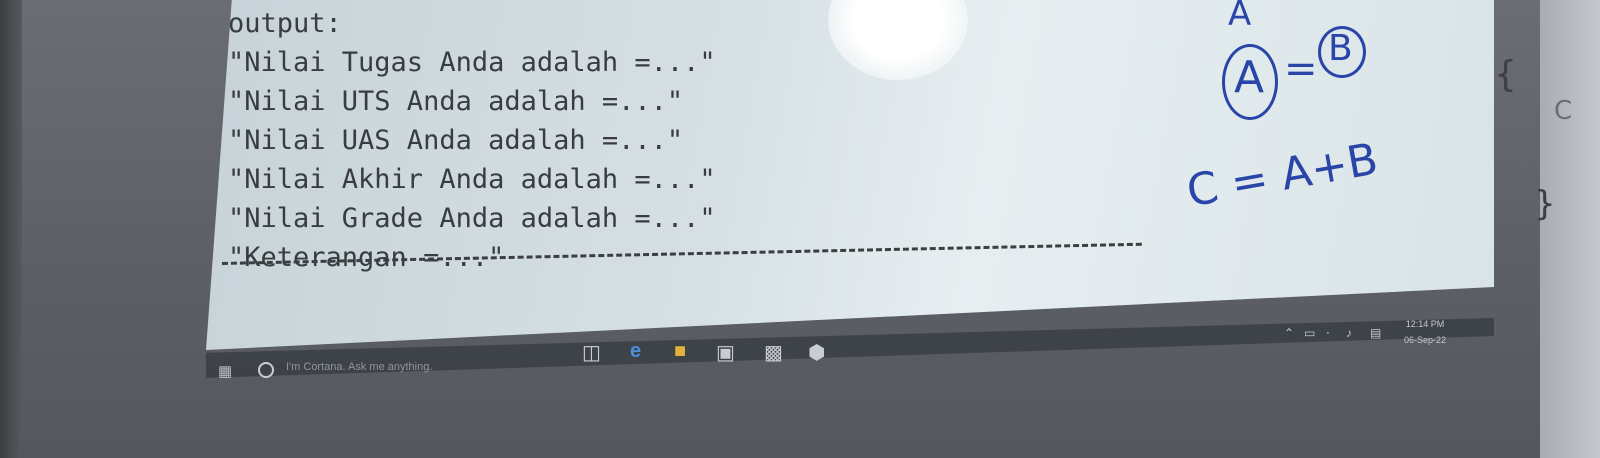 Image resolution: width=1600 pixels, height=458 pixels. Describe the element at coordinates (1328, 333) in the screenshot. I see `tray-network-icon: ⋅` at that location.